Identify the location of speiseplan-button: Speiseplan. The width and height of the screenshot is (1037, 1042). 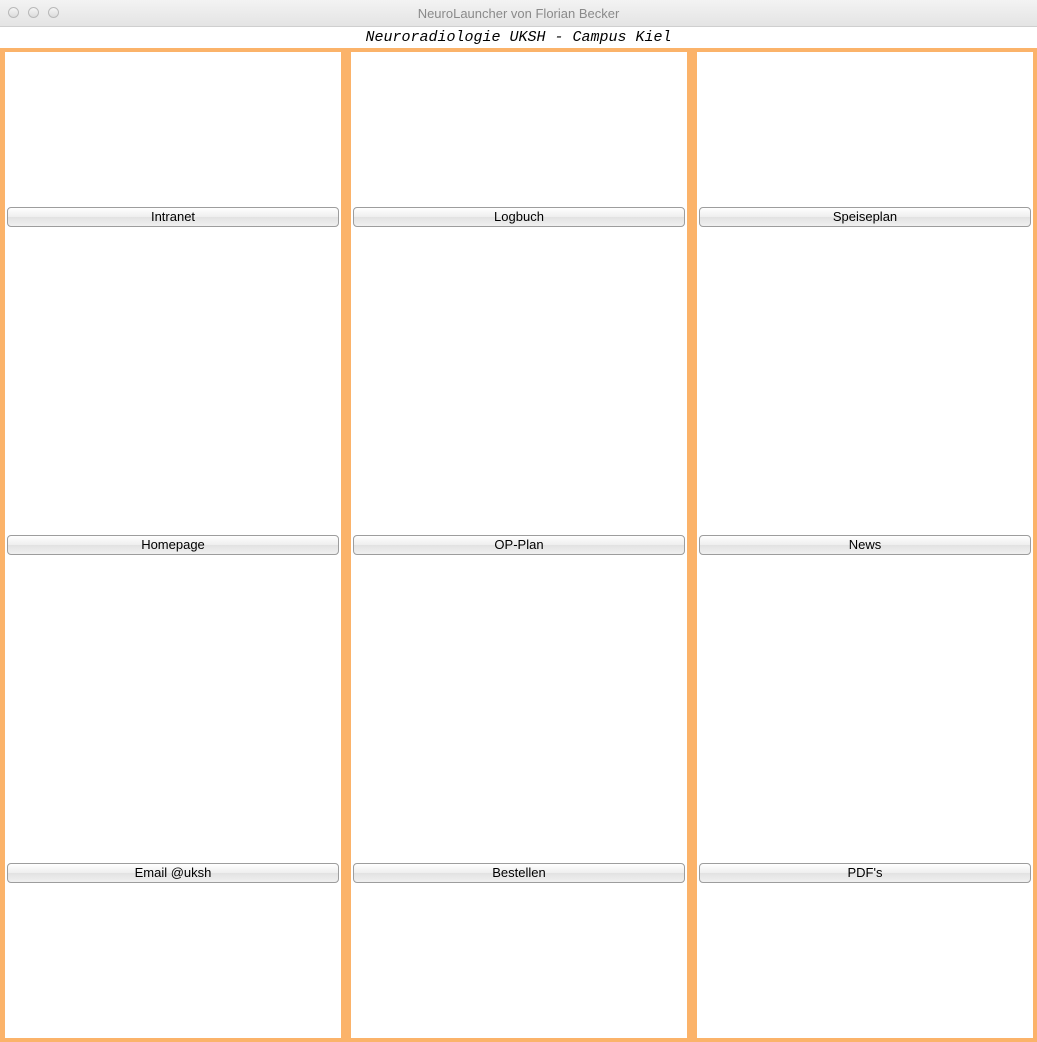
(865, 217).